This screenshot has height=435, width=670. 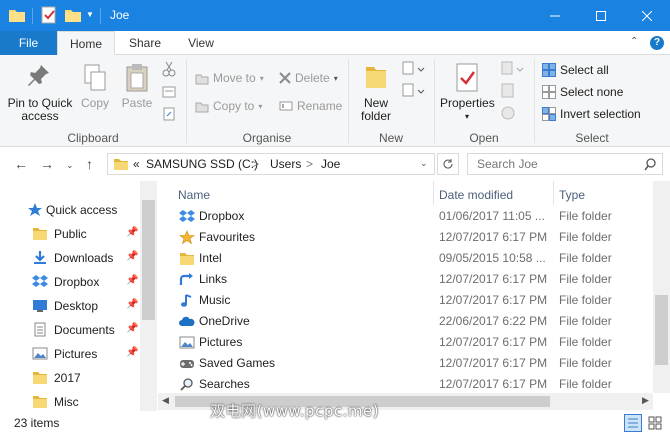 What do you see at coordinates (136, 164) in the screenshot?
I see `breadcrumb-overflow: «` at bounding box center [136, 164].